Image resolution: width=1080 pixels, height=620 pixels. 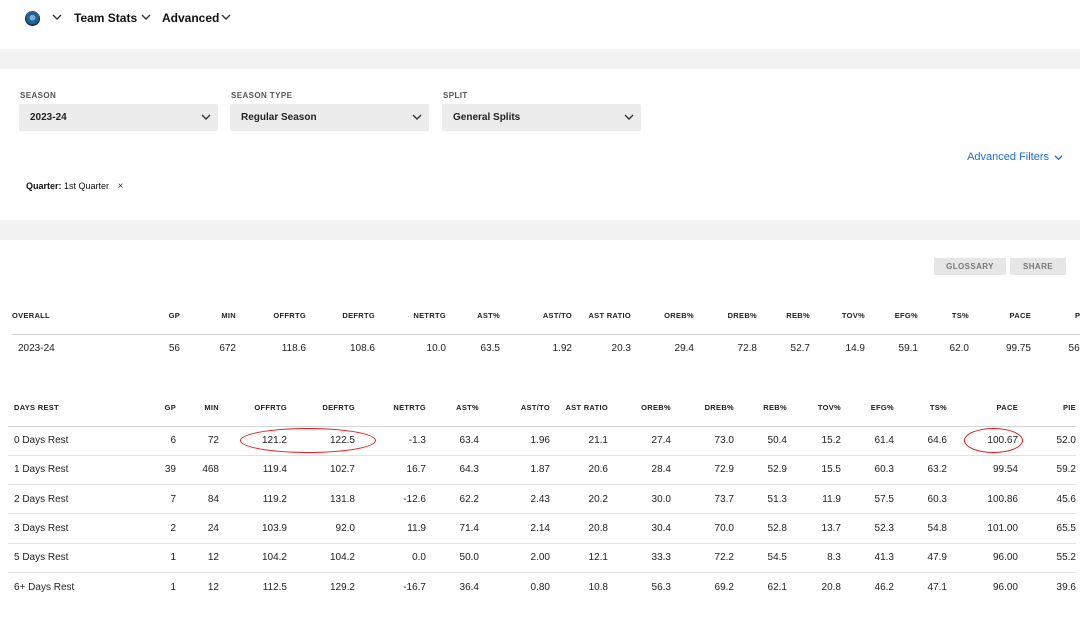 I want to click on table-cell: 119.4, so click(x=253, y=470).